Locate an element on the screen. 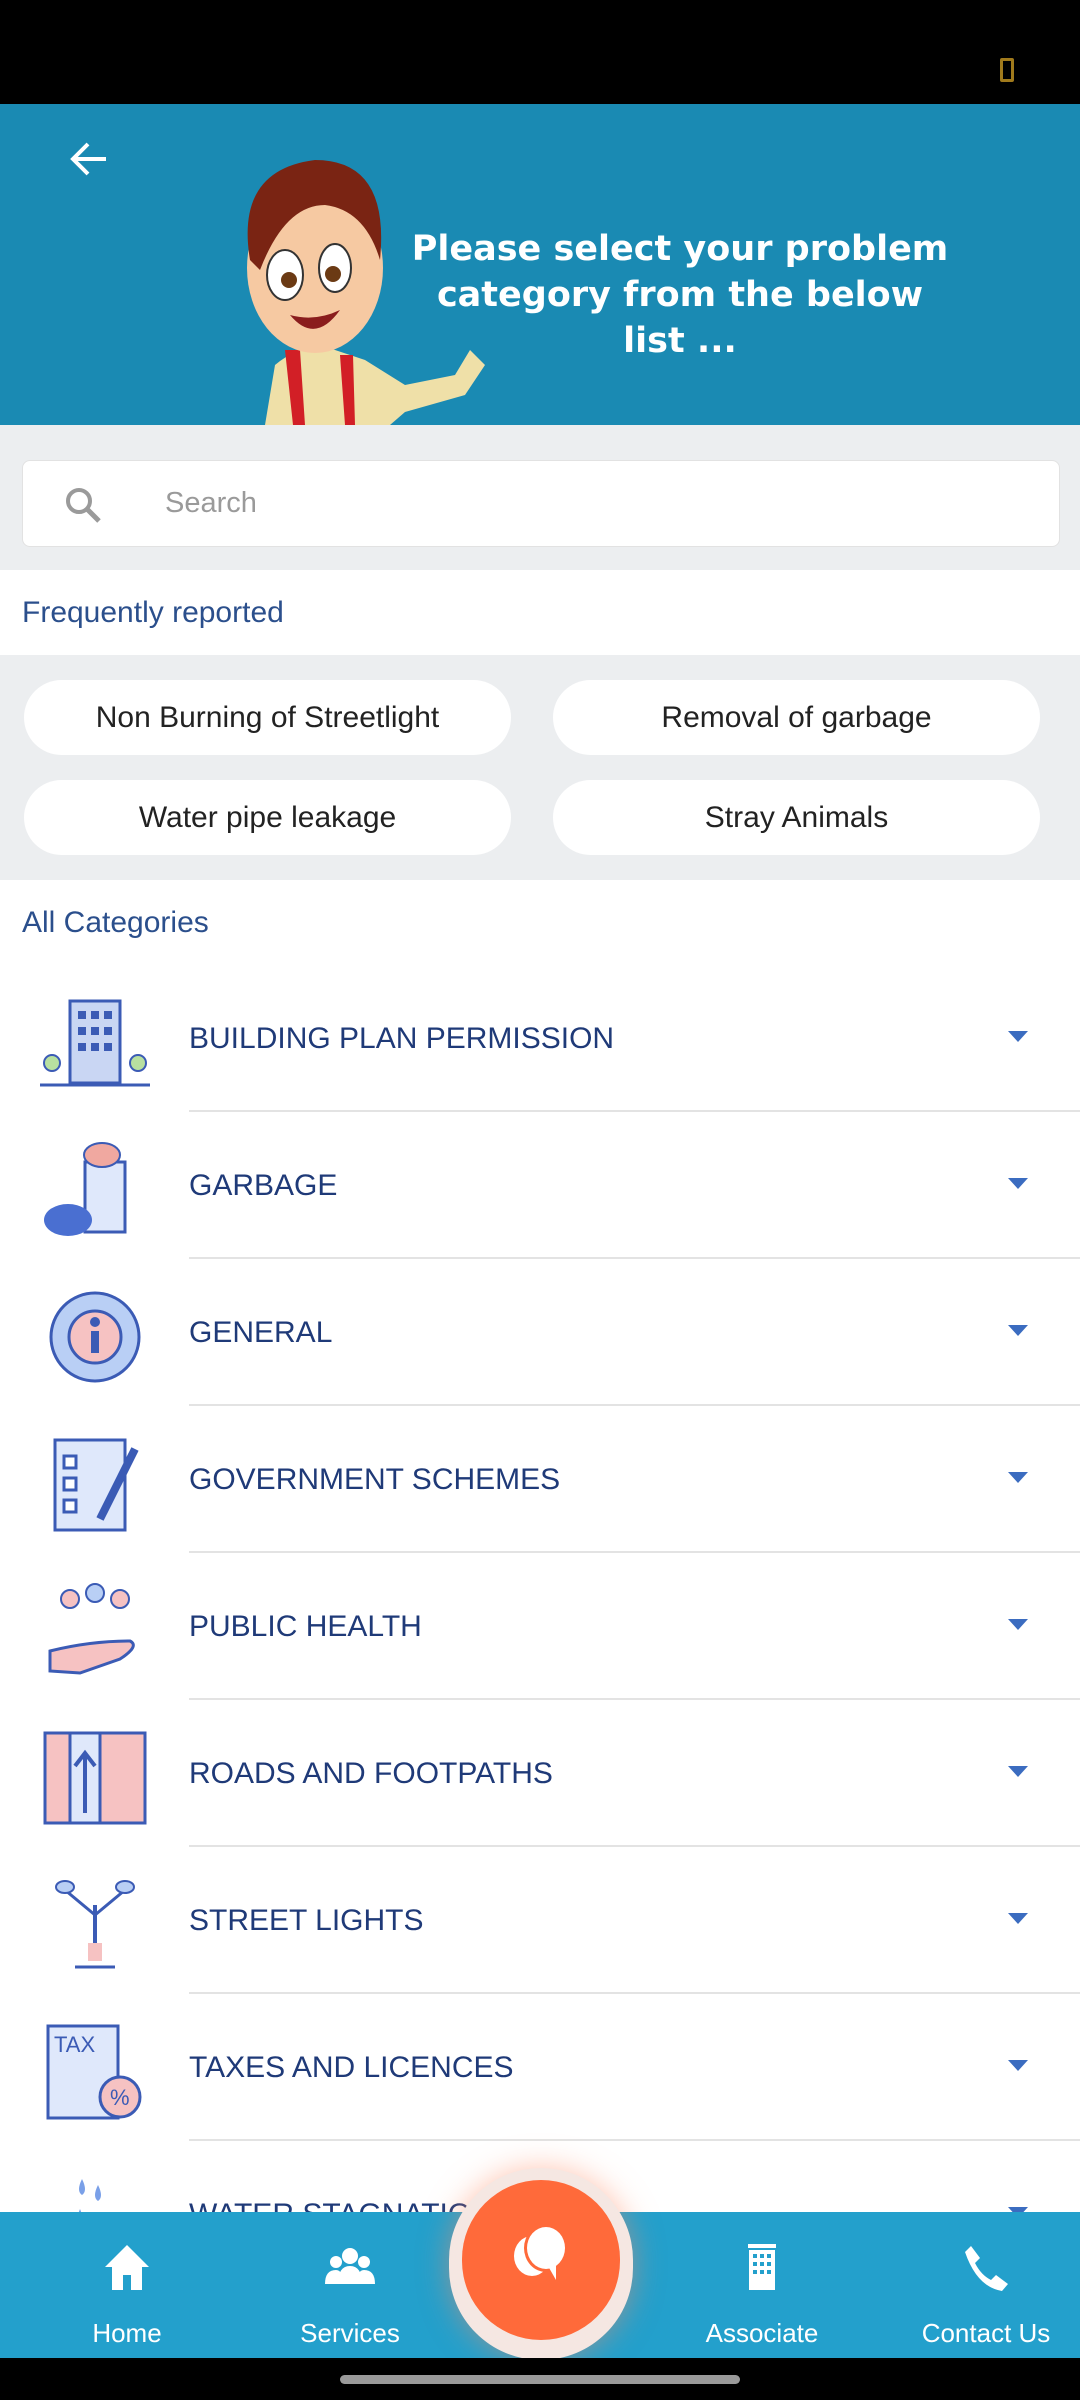 Image resolution: width=1080 pixels, height=2400 pixels. category-row: GENERAL is located at coordinates (540, 1332).